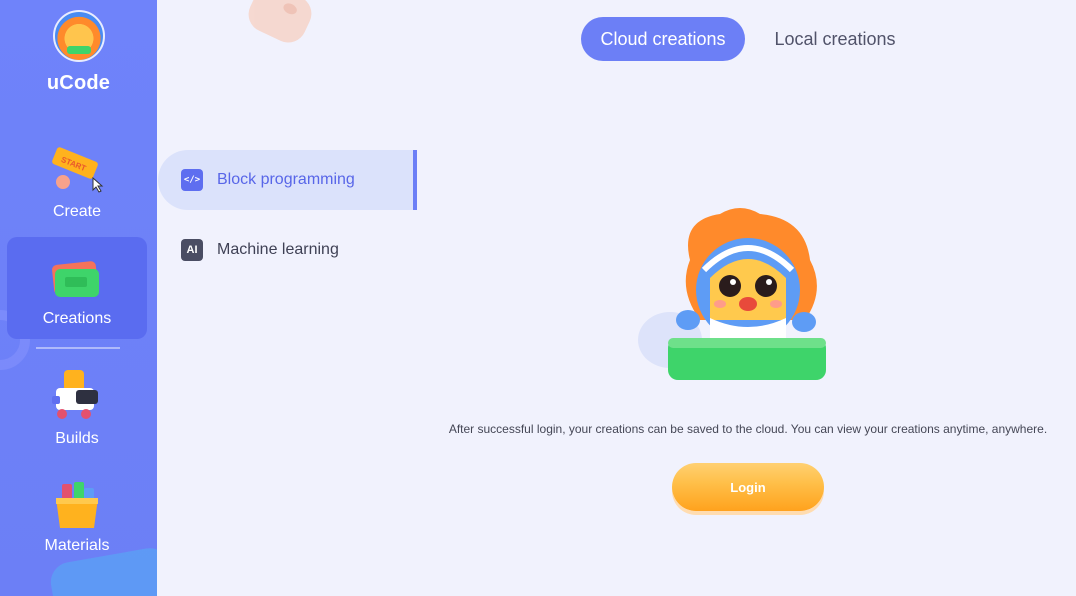 This screenshot has height=596, width=1076. What do you see at coordinates (78, 348) in the screenshot?
I see `sidebar-divider` at bounding box center [78, 348].